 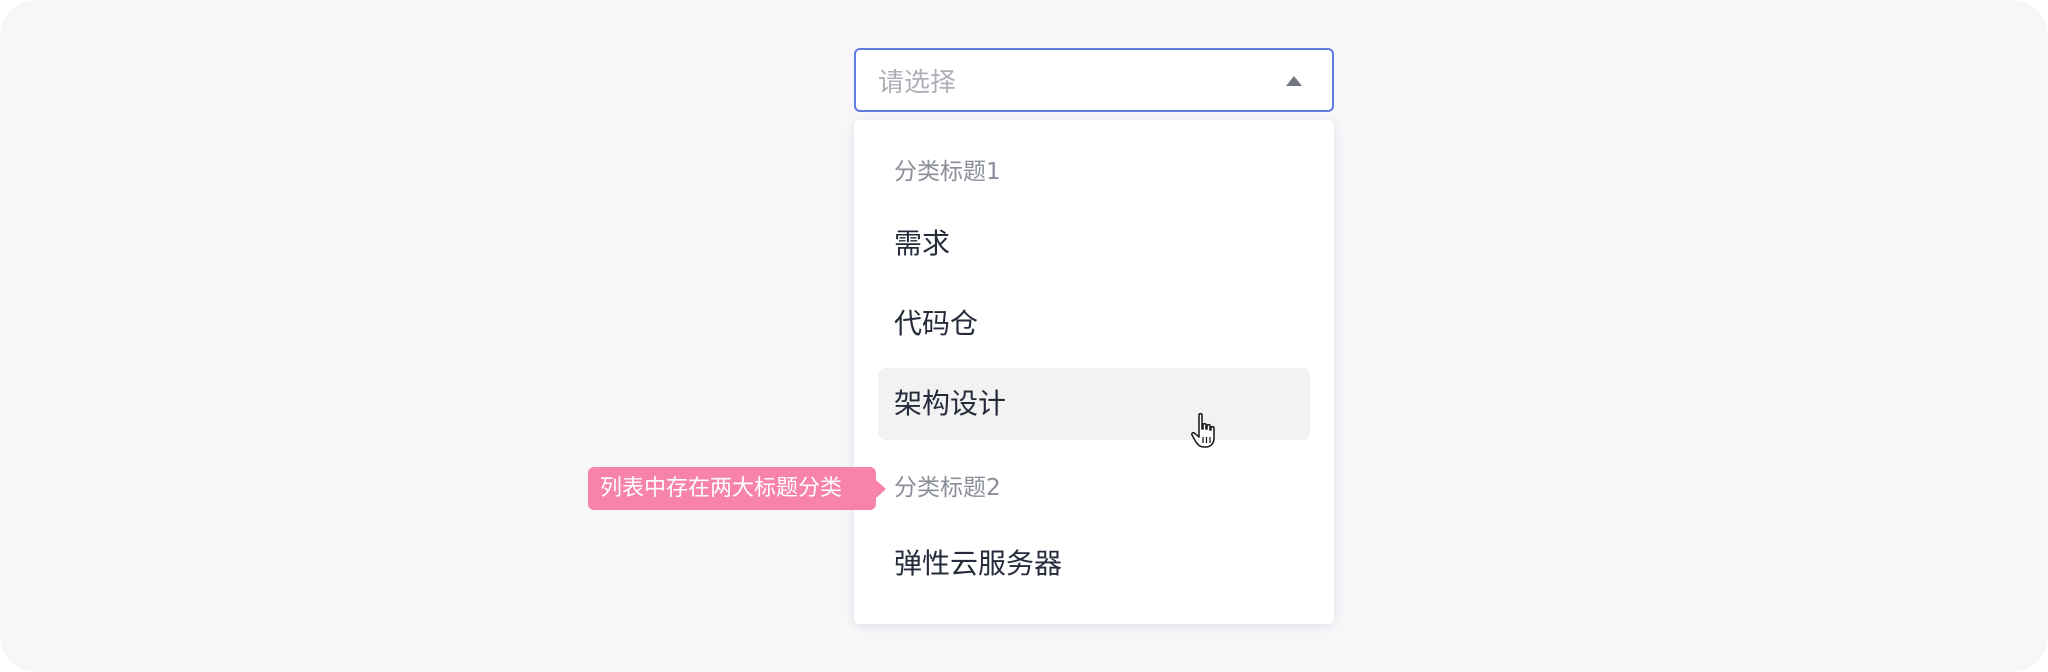 I want to click on select-placeholder: 请选择, so click(x=917, y=82).